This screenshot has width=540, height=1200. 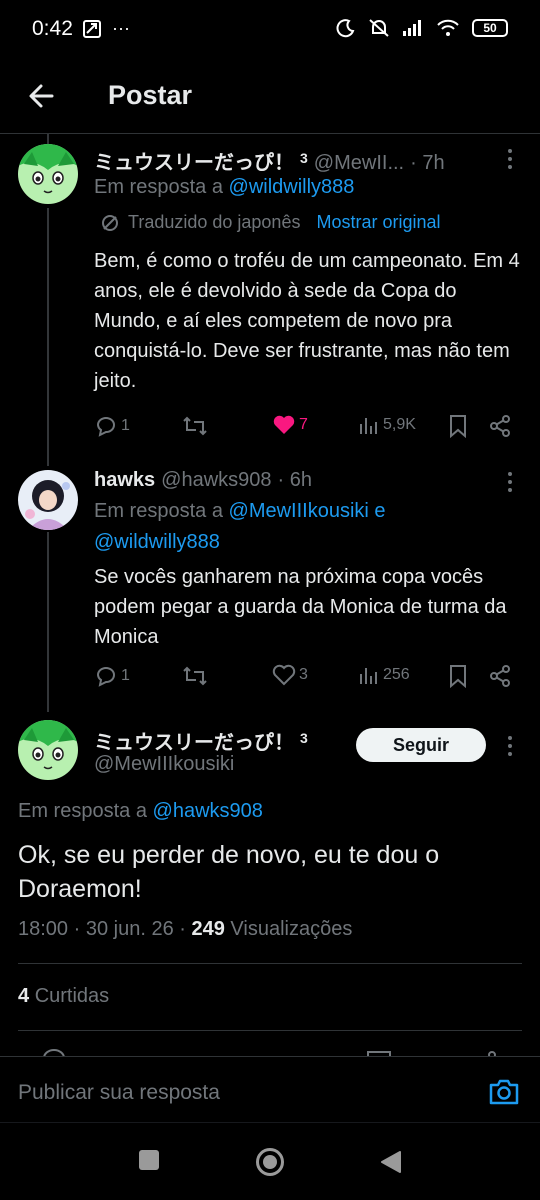 I want to click on do-not-disturb-icon, so click(x=345, y=28).